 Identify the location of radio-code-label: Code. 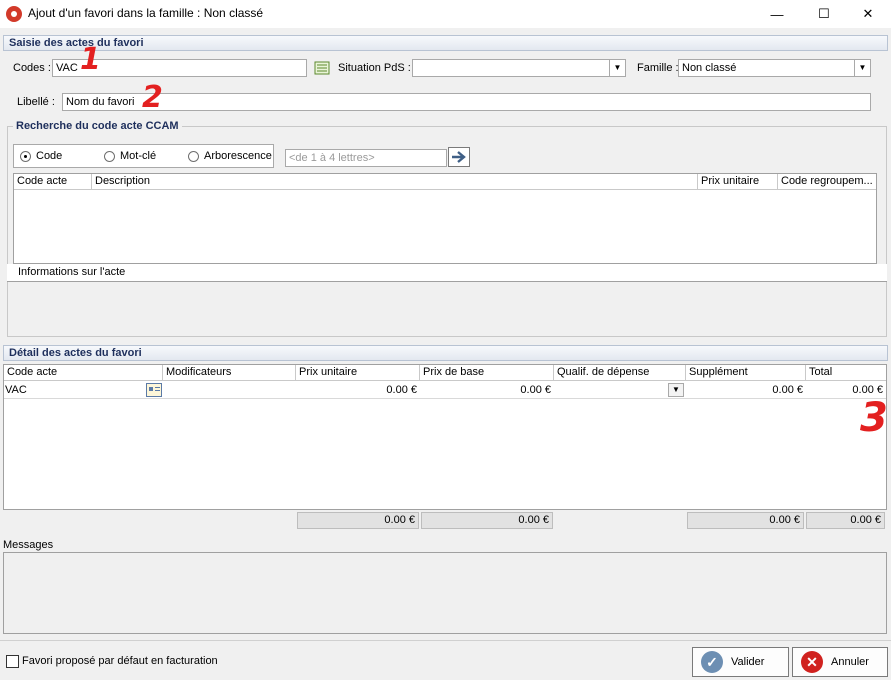
(49, 156).